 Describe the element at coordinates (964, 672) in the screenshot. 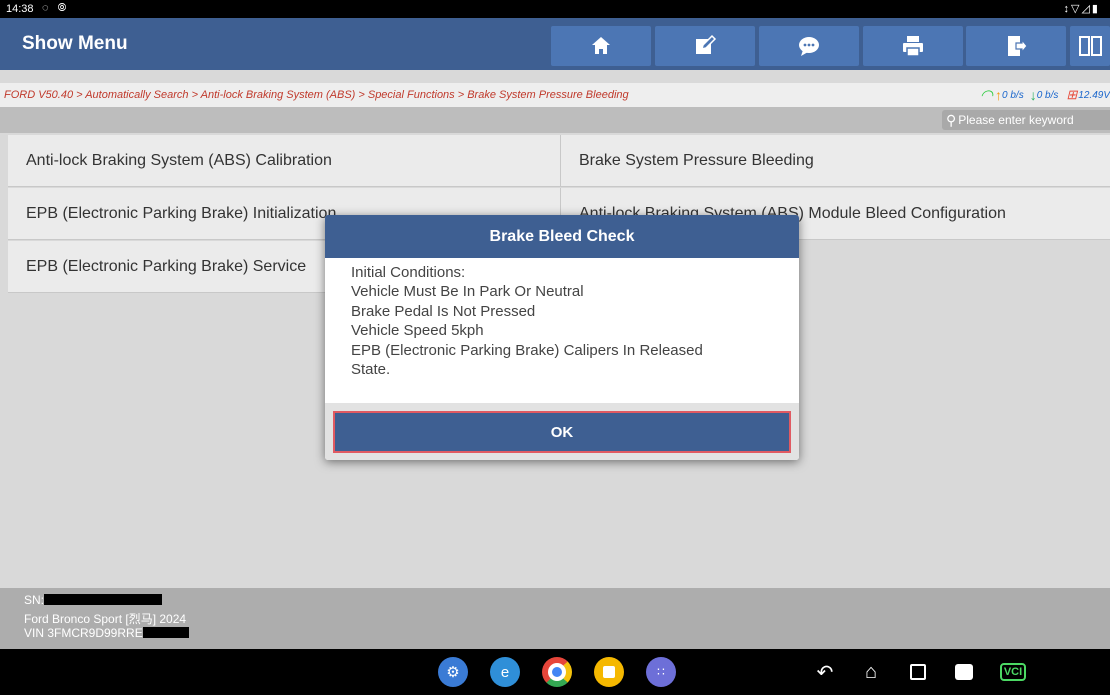

I see `gallery-icon` at that location.